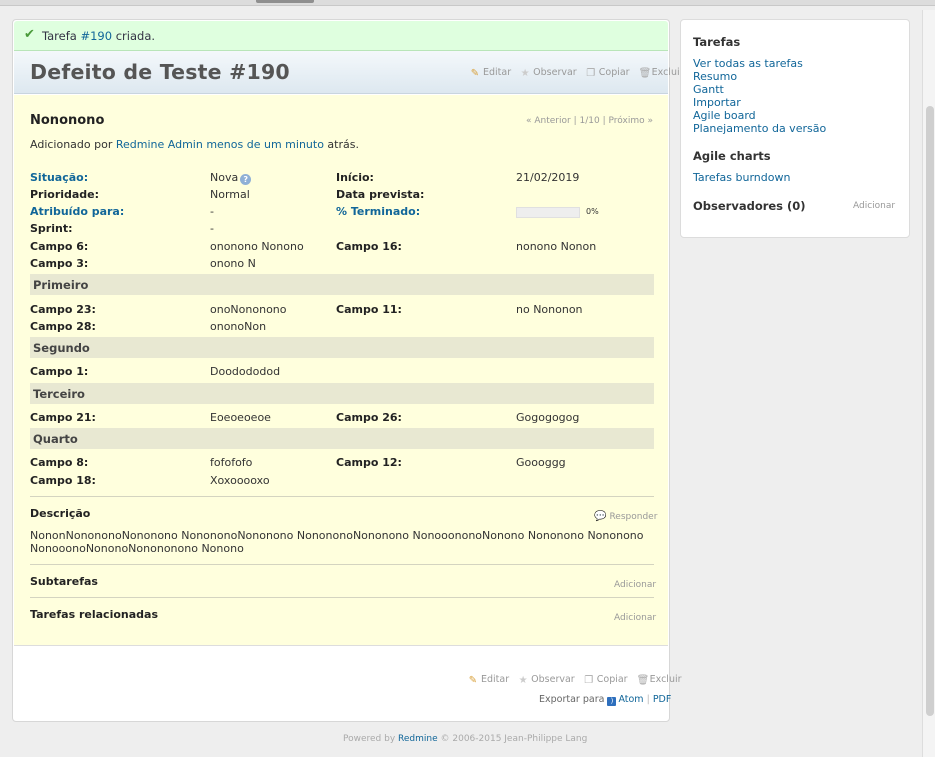  What do you see at coordinates (342, 393) in the screenshot?
I see `group-header-terceiro: Terceiro` at bounding box center [342, 393].